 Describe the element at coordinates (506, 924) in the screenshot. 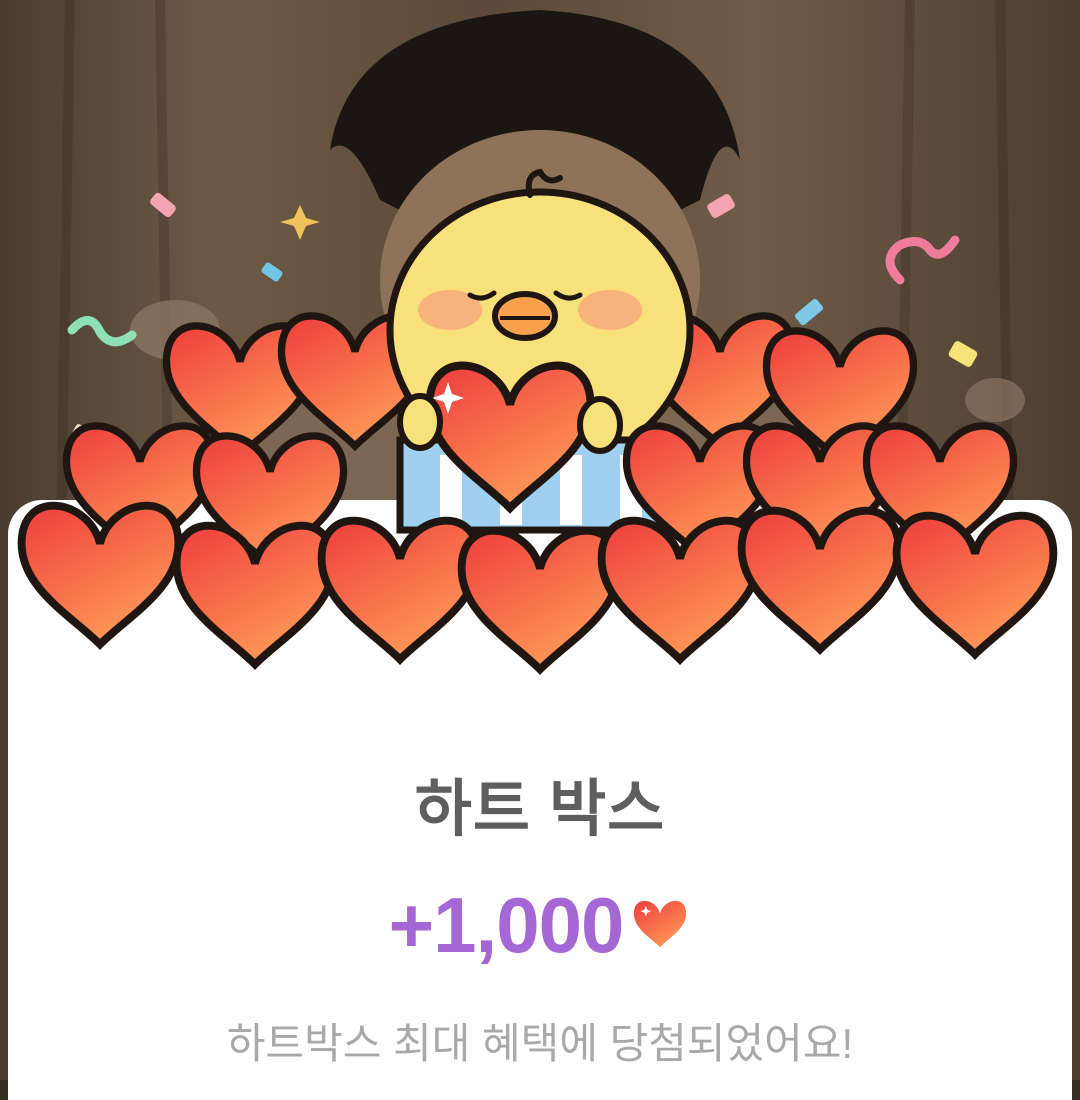

I see `reward-amount: +1,000` at that location.